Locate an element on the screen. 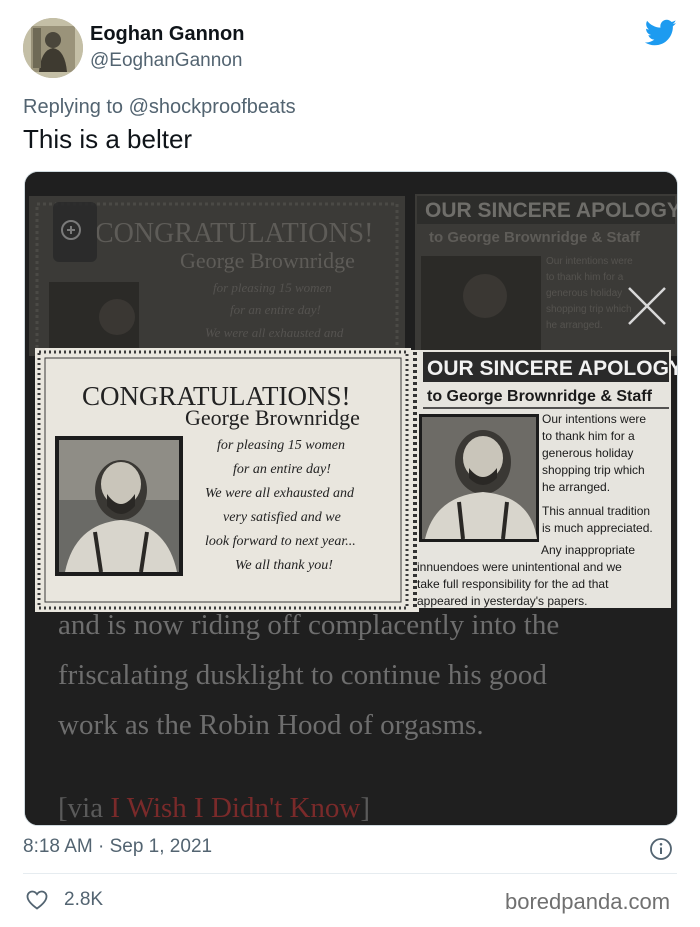 Image resolution: width=700 pixels, height=927 pixels. apology-title: OUR SINCERE APOLOGY is located at coordinates (552, 368).